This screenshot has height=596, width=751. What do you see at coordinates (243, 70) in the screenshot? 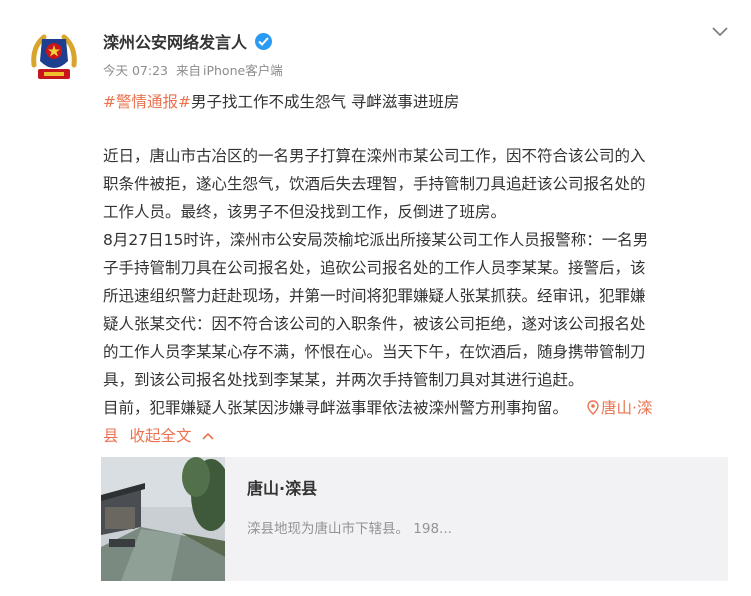
I see `post-source: iPhone客户端` at bounding box center [243, 70].